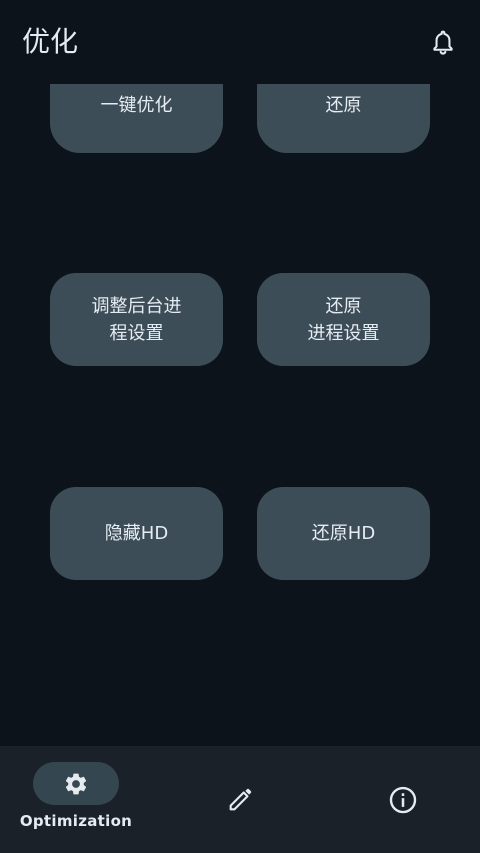  I want to click on app-bar: 优化, so click(240, 42).